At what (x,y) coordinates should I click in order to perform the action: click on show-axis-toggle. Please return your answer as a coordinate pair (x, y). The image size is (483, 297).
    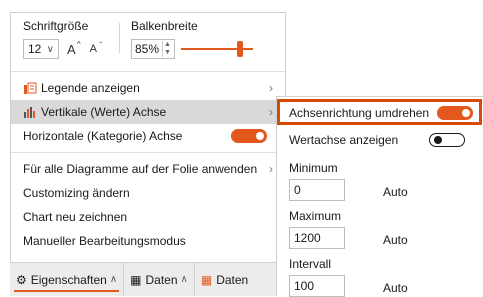
    Looking at the image, I should click on (447, 140).